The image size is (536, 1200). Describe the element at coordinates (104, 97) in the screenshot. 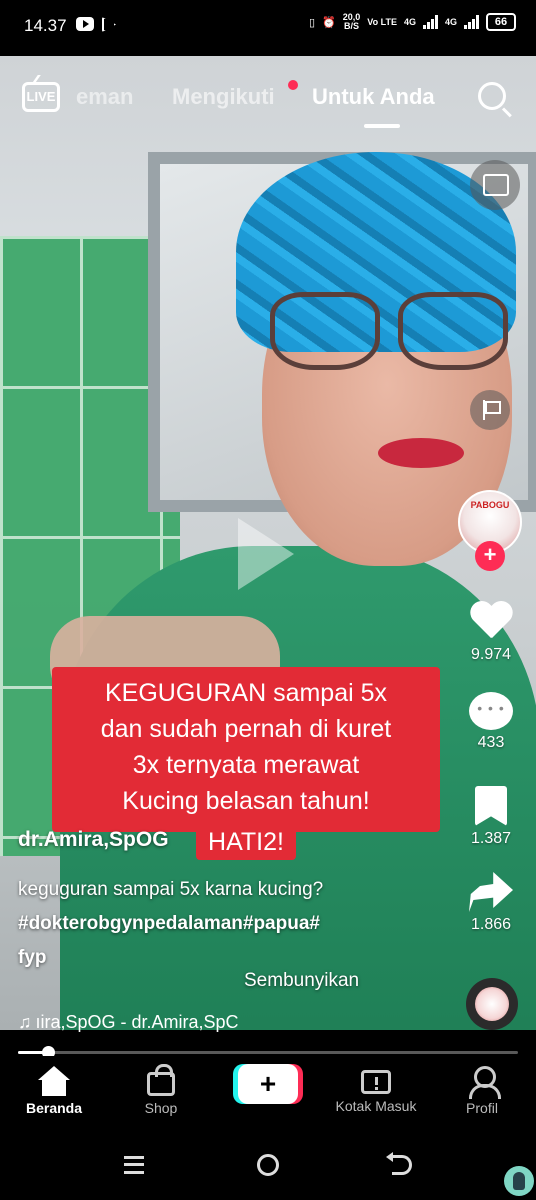

I see `tab-teman: eman` at that location.